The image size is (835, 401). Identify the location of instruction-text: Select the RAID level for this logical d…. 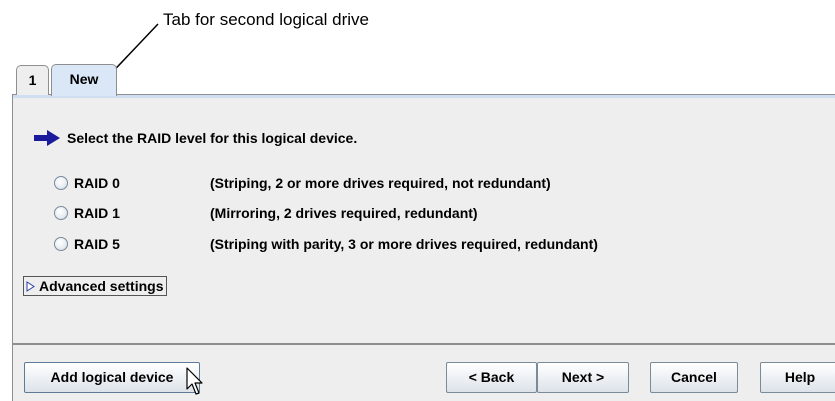
(212, 138).